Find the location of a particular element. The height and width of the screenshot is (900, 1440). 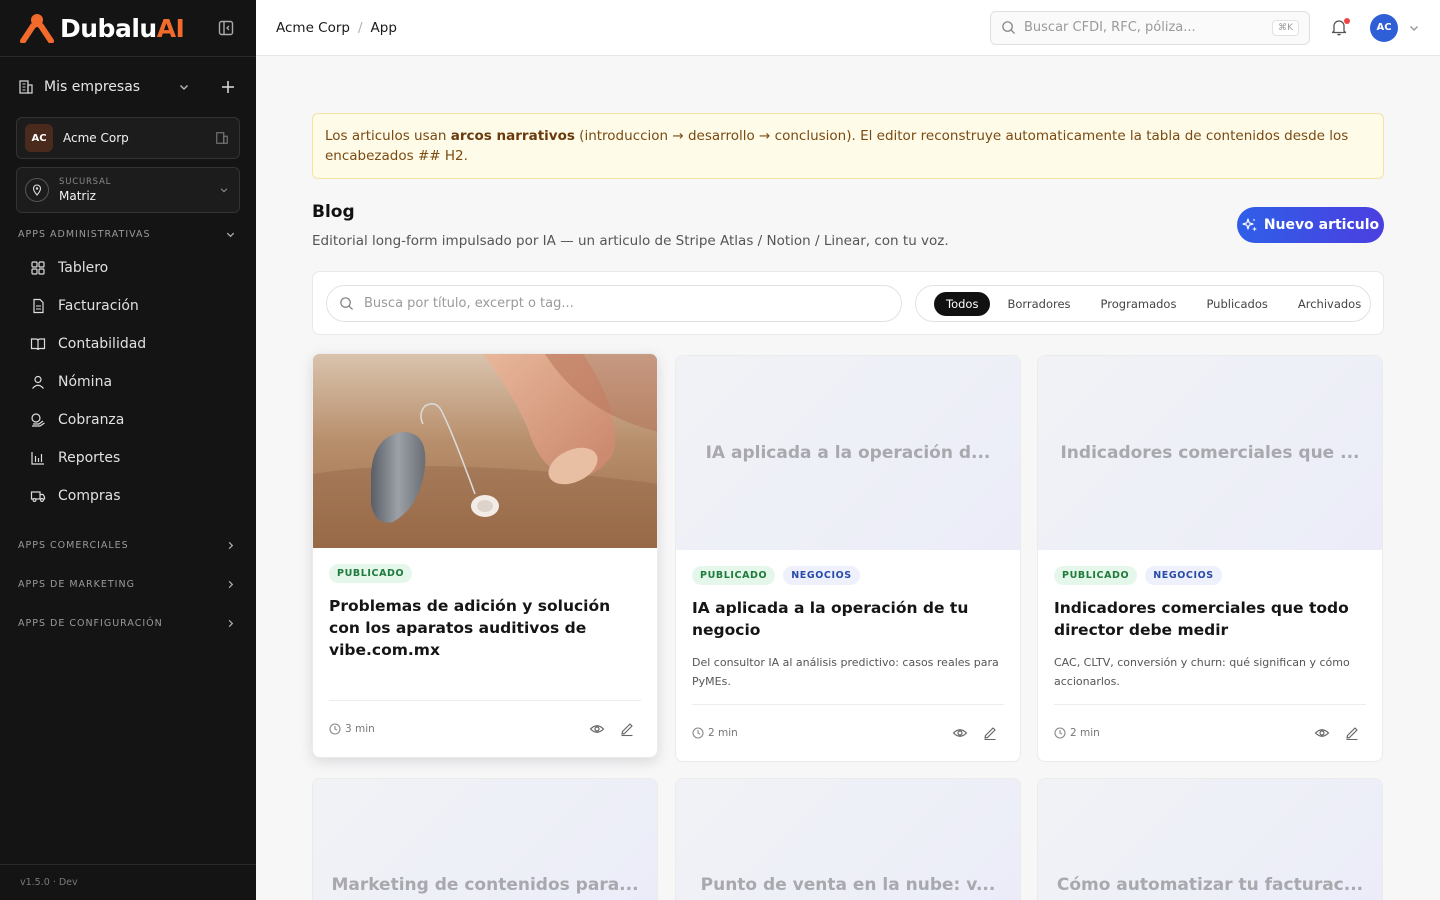

grid-icon is located at coordinates (38, 268).